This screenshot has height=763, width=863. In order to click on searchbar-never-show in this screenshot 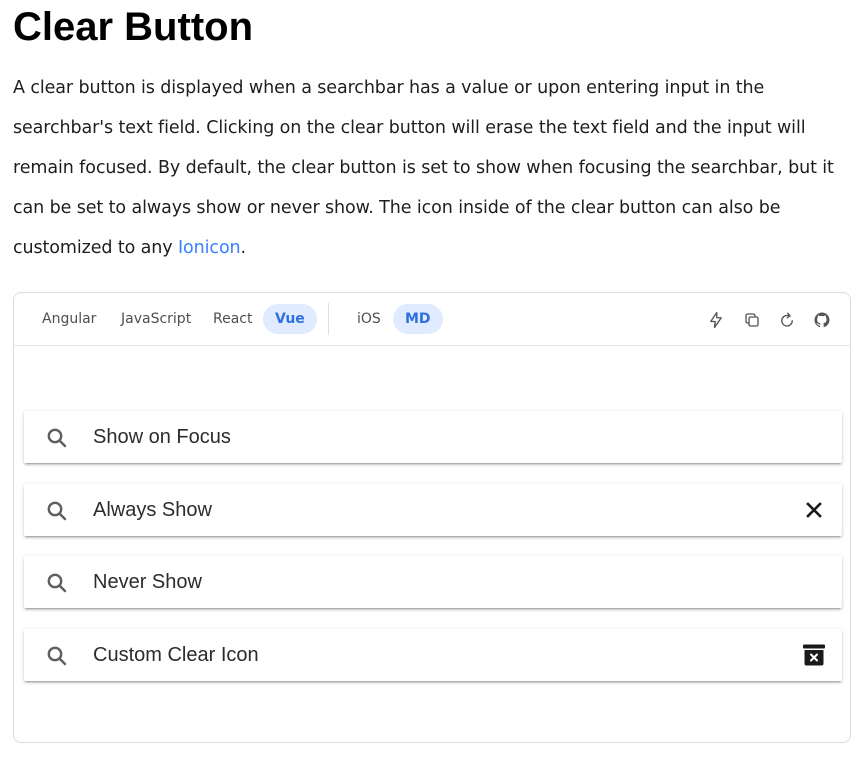, I will do `click(433, 582)`.